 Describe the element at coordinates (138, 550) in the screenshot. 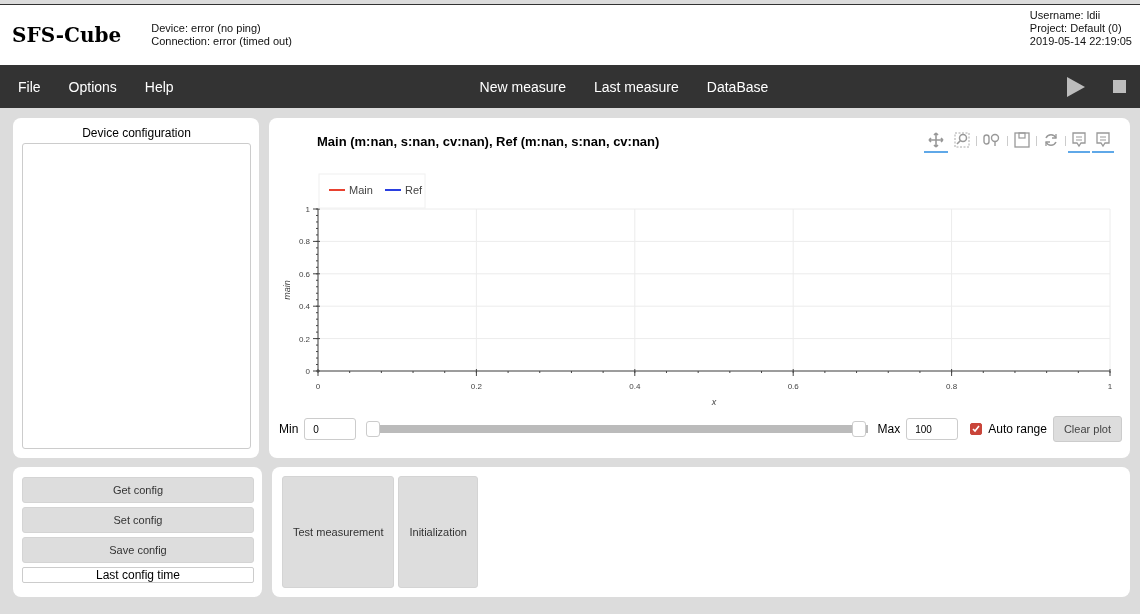

I see `config-button: Save config` at that location.